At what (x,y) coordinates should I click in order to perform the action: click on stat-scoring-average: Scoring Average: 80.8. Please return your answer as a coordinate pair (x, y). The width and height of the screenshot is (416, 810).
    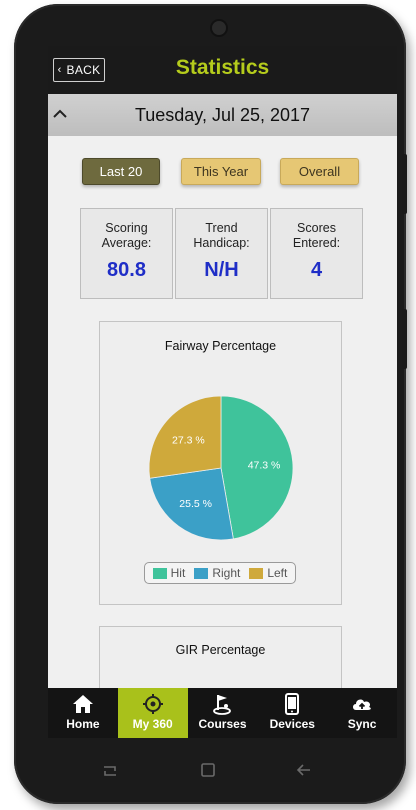
    Looking at the image, I should click on (126, 253).